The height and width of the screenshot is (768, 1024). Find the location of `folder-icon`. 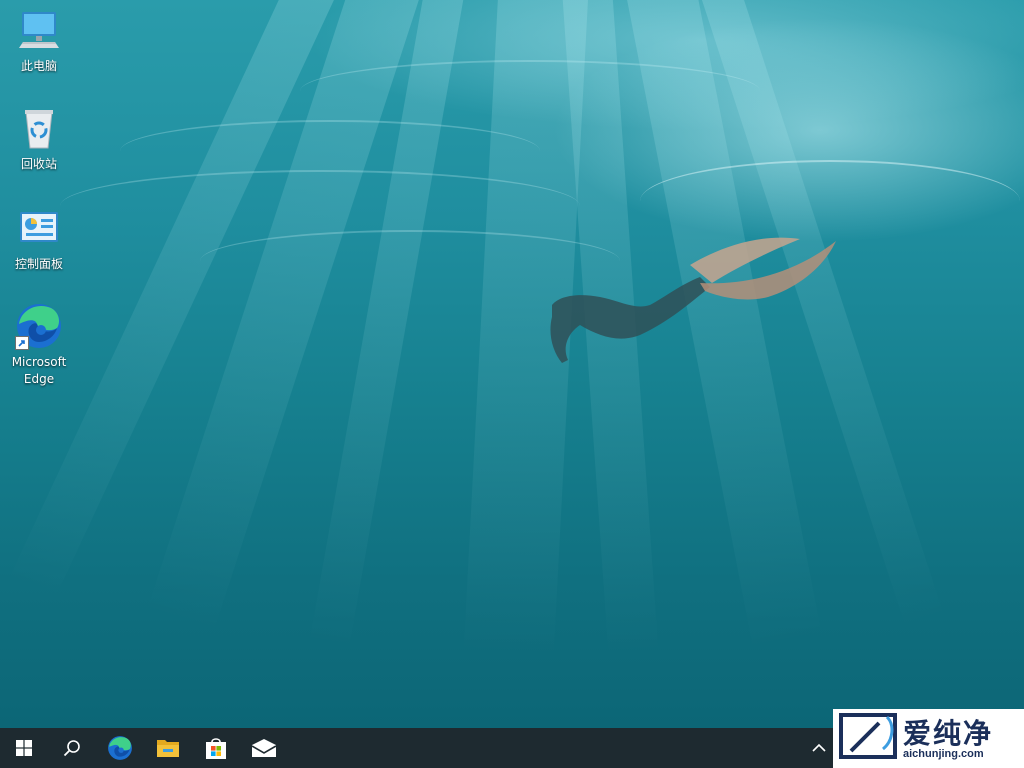

folder-icon is located at coordinates (168, 748).